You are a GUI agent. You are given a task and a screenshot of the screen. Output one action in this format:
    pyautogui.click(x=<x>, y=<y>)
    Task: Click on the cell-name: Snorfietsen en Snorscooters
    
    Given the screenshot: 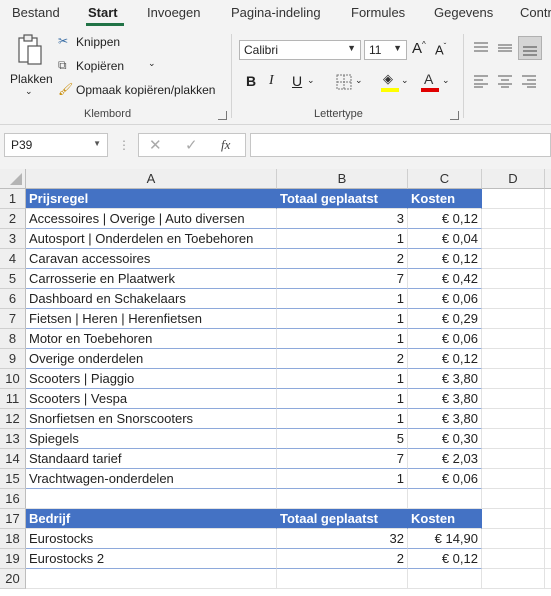 What is the action you would take?
    pyautogui.click(x=151, y=419)
    